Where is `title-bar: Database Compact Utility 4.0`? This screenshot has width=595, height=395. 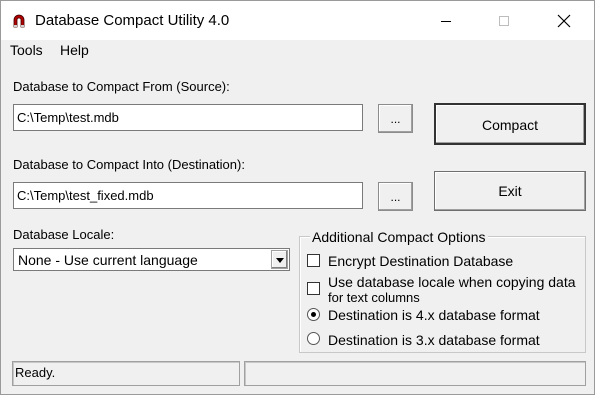 title-bar: Database Compact Utility 4.0 is located at coordinates (297, 20).